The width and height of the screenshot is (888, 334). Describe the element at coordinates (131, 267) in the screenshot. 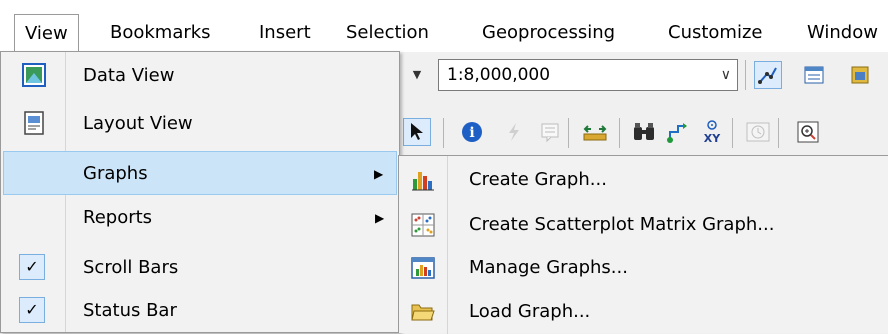

I see `view-menu-item-label: Scroll Bars` at that location.